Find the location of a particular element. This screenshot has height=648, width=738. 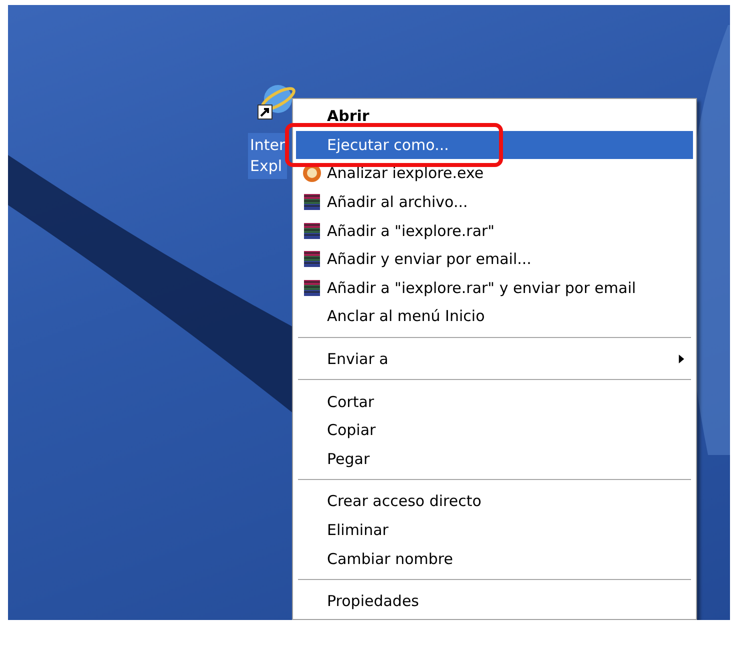

menu-item: Abrir is located at coordinates (494, 116).